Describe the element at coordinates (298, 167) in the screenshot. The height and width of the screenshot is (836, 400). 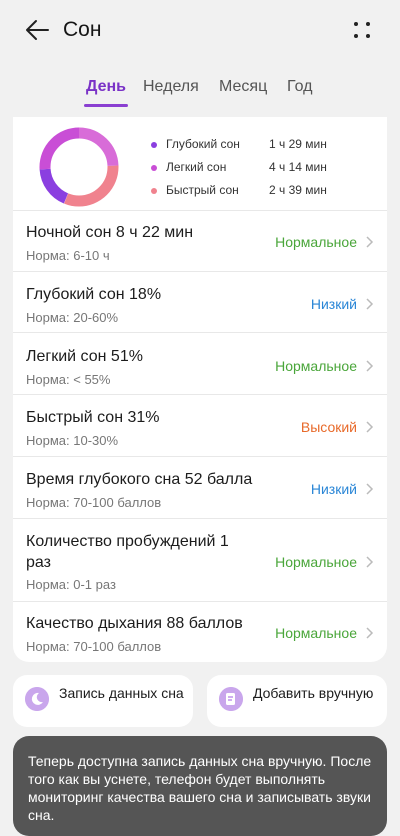
I see `legend-value: 4 ч 14 мин` at that location.